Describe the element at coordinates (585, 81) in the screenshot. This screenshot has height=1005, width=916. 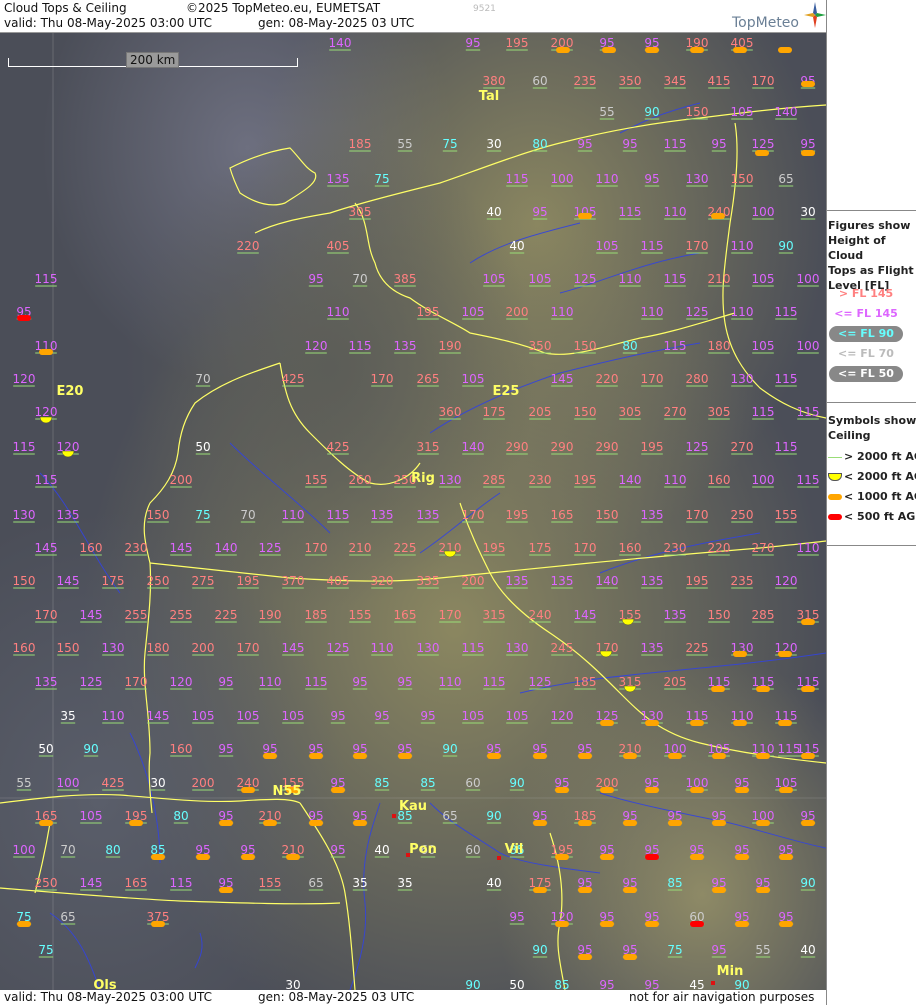
I see `cloud-top-value: 235` at that location.